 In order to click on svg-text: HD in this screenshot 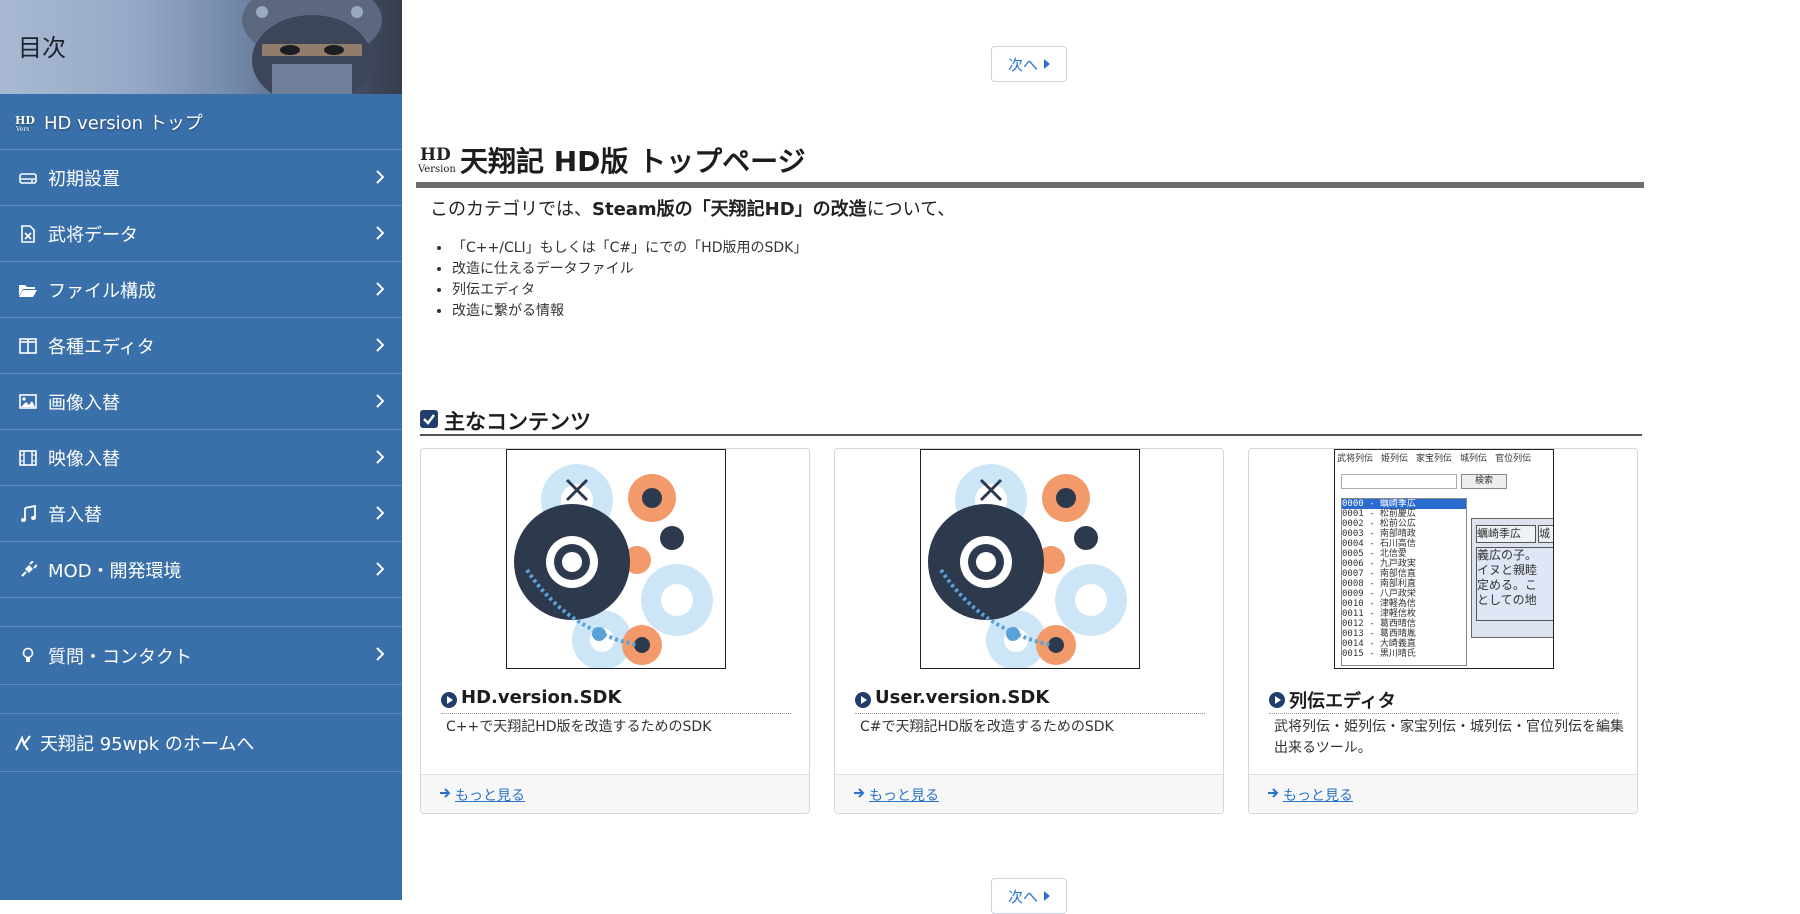, I will do `click(435, 155)`.